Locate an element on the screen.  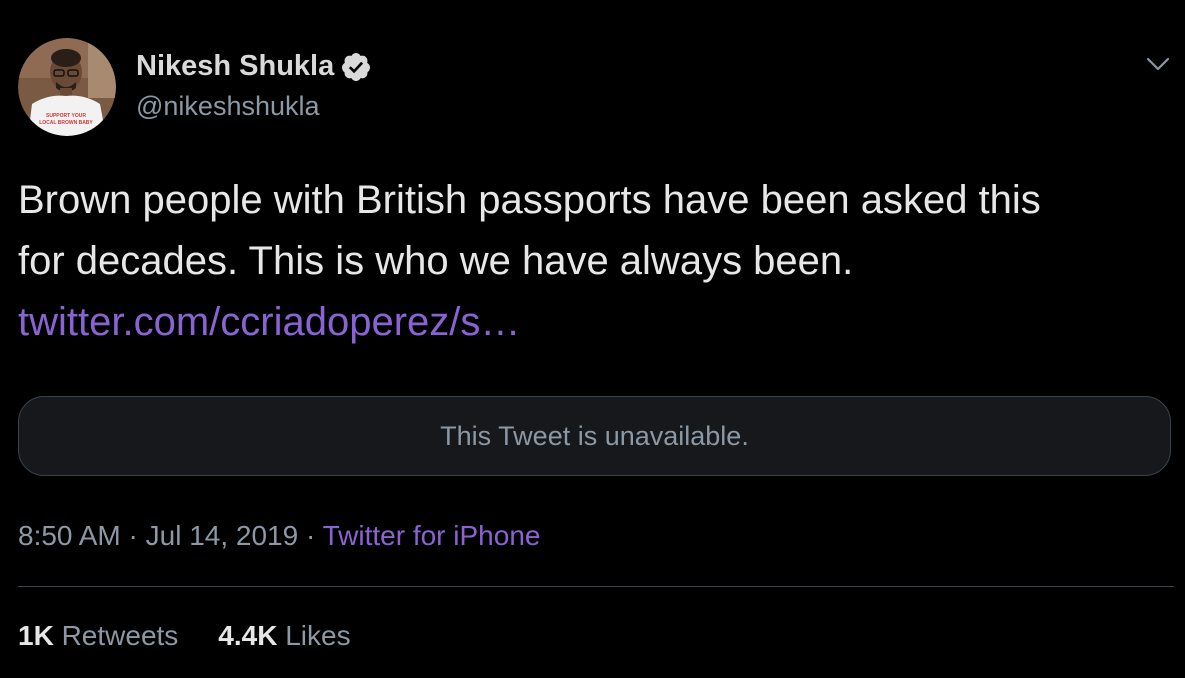
quoted-tweet-card: This Tweet is unavailable. is located at coordinates (594, 436).